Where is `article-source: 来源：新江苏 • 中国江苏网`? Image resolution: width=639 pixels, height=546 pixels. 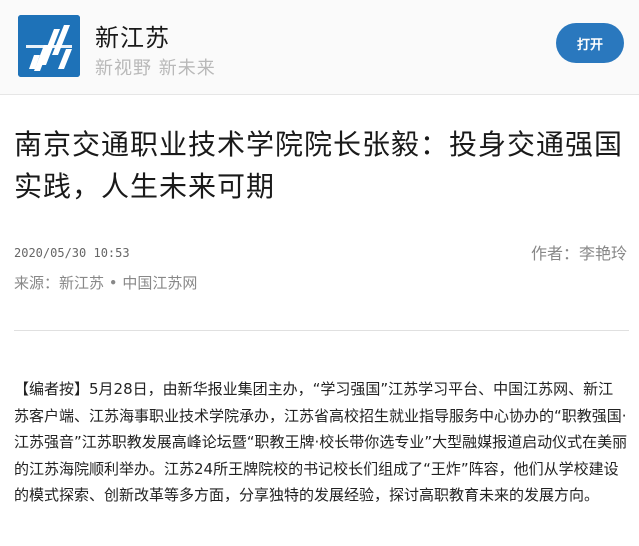 article-source: 来源：新江苏 • 中国江苏网 is located at coordinates (106, 283).